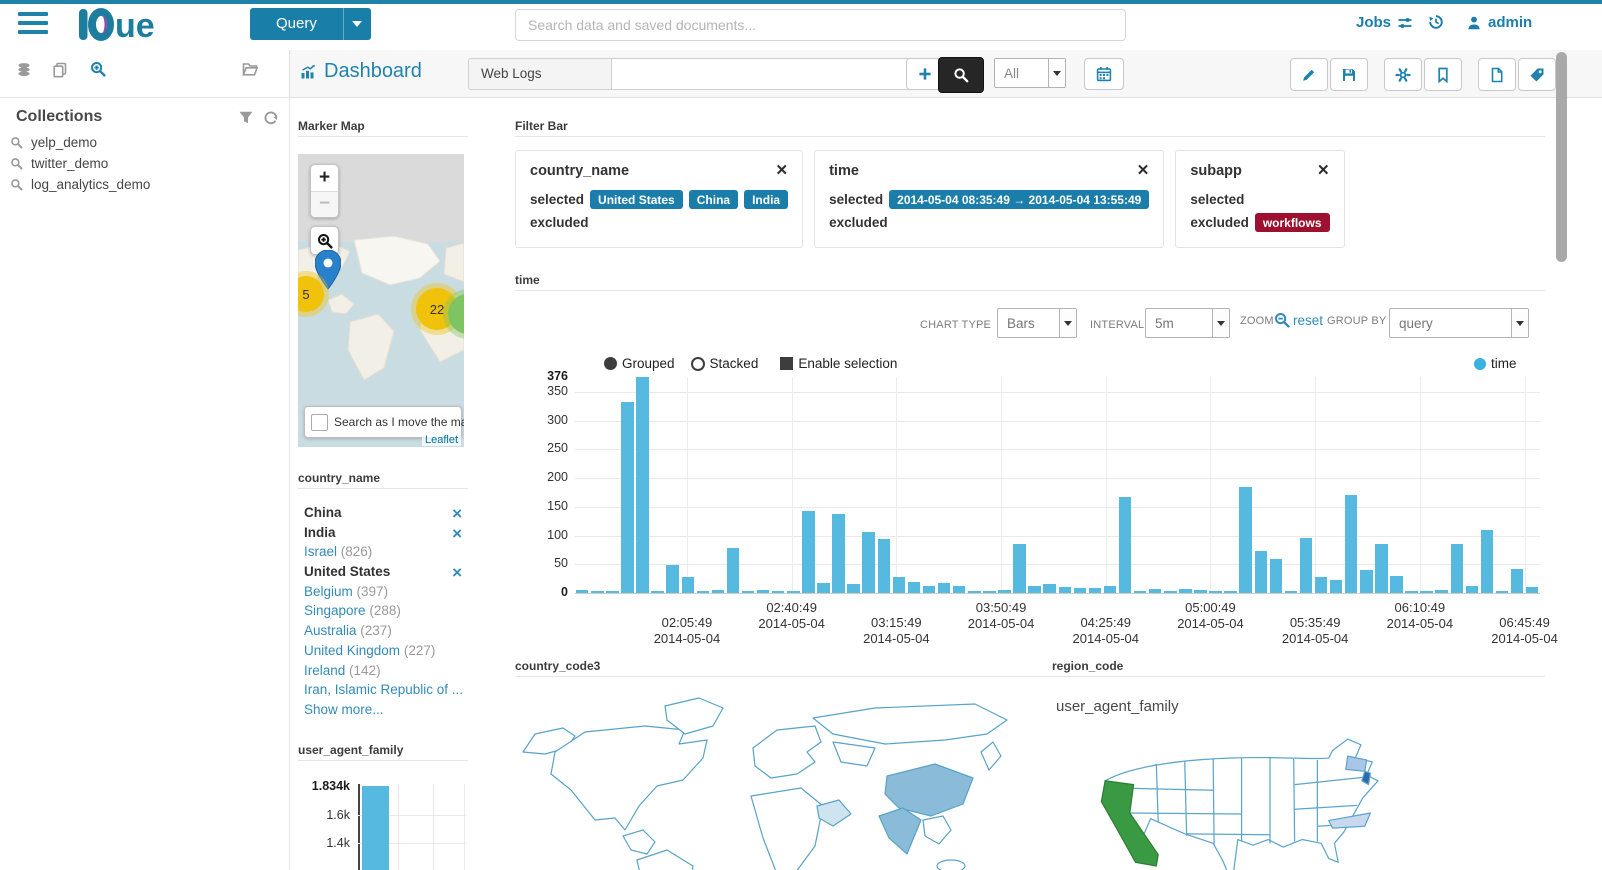  What do you see at coordinates (1030, 73) in the screenshot?
I see `facet-scope-select: All` at bounding box center [1030, 73].